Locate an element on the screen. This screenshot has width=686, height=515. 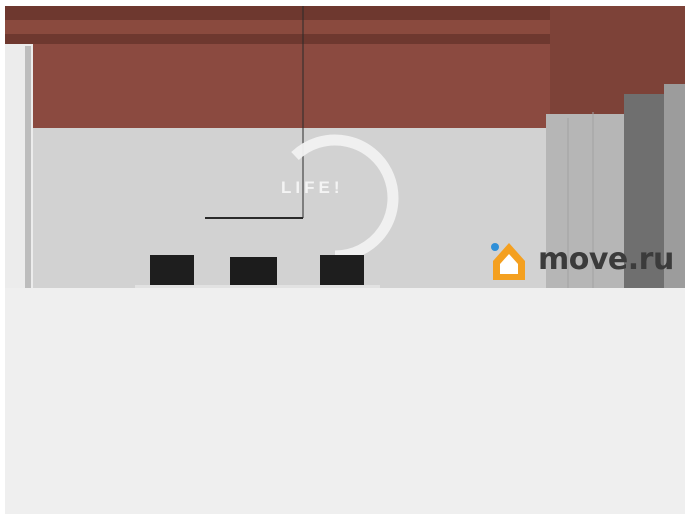
ceiling-beam is located at coordinates (307, 27).